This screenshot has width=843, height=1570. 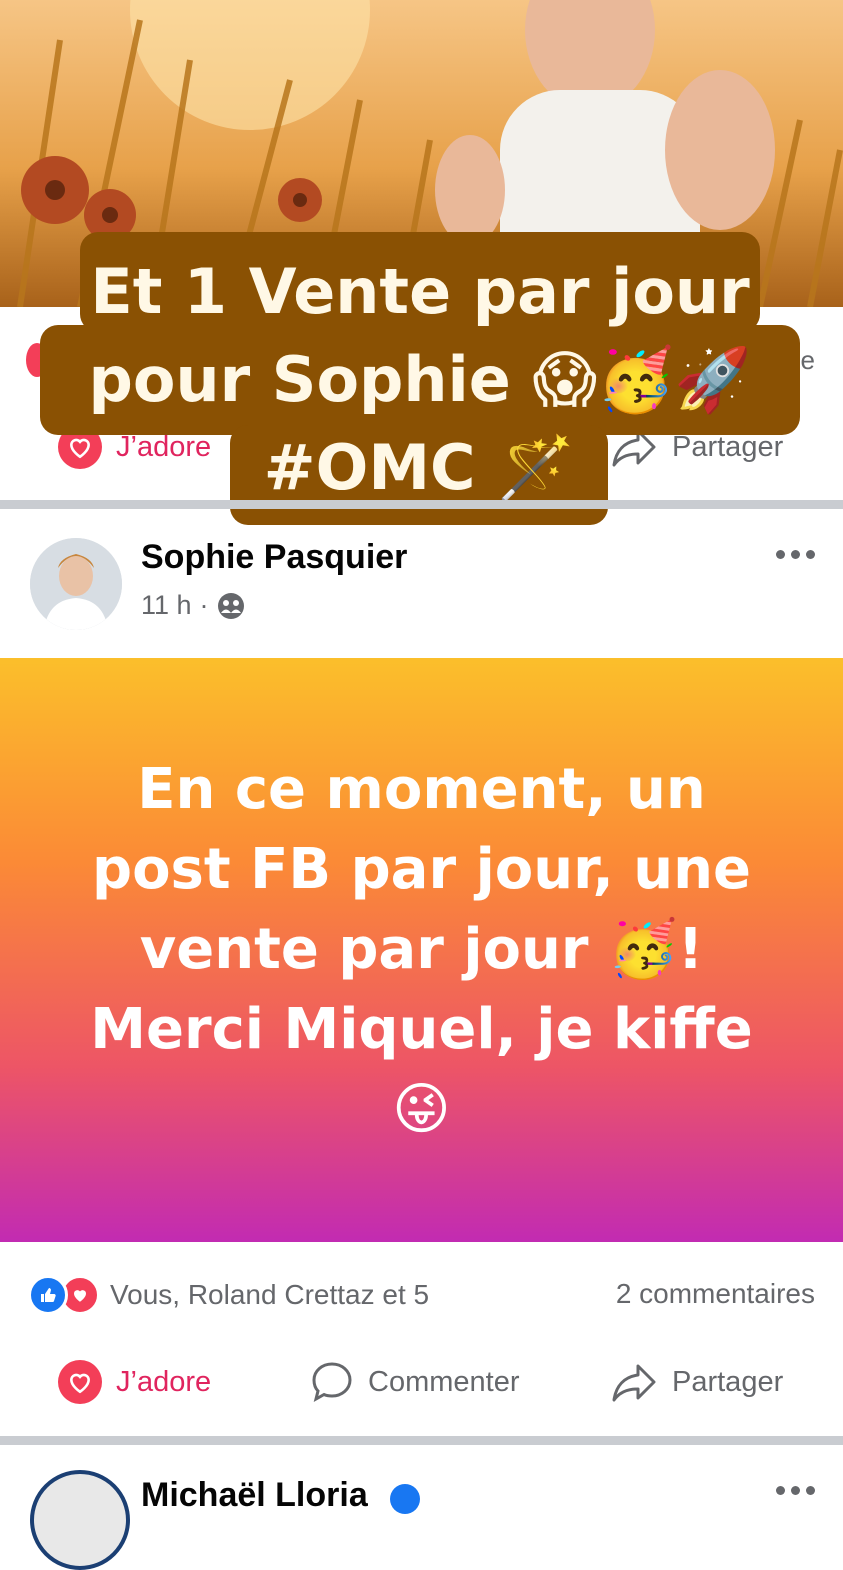 What do you see at coordinates (193, 605) in the screenshot?
I see `post-meta: 11 h ·` at bounding box center [193, 605].